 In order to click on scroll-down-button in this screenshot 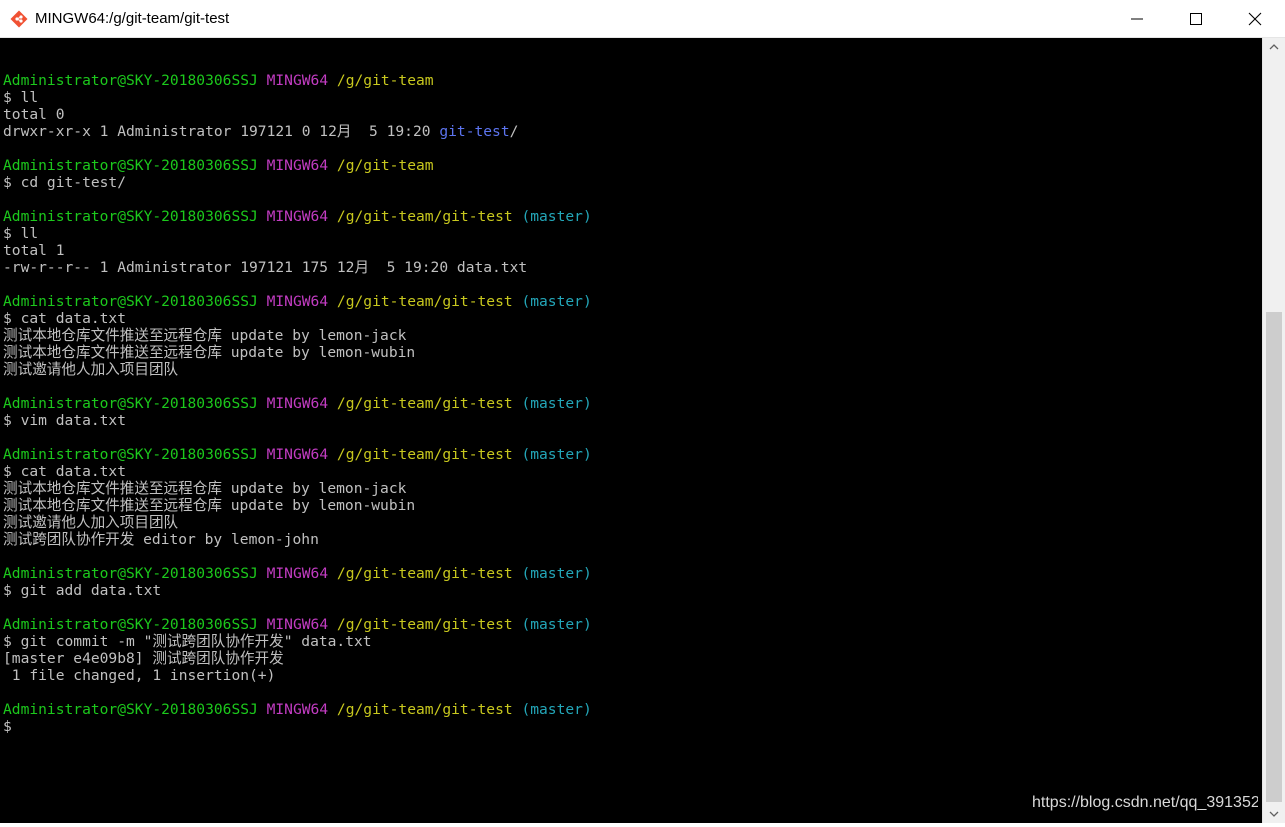, I will do `click(1274, 814)`.